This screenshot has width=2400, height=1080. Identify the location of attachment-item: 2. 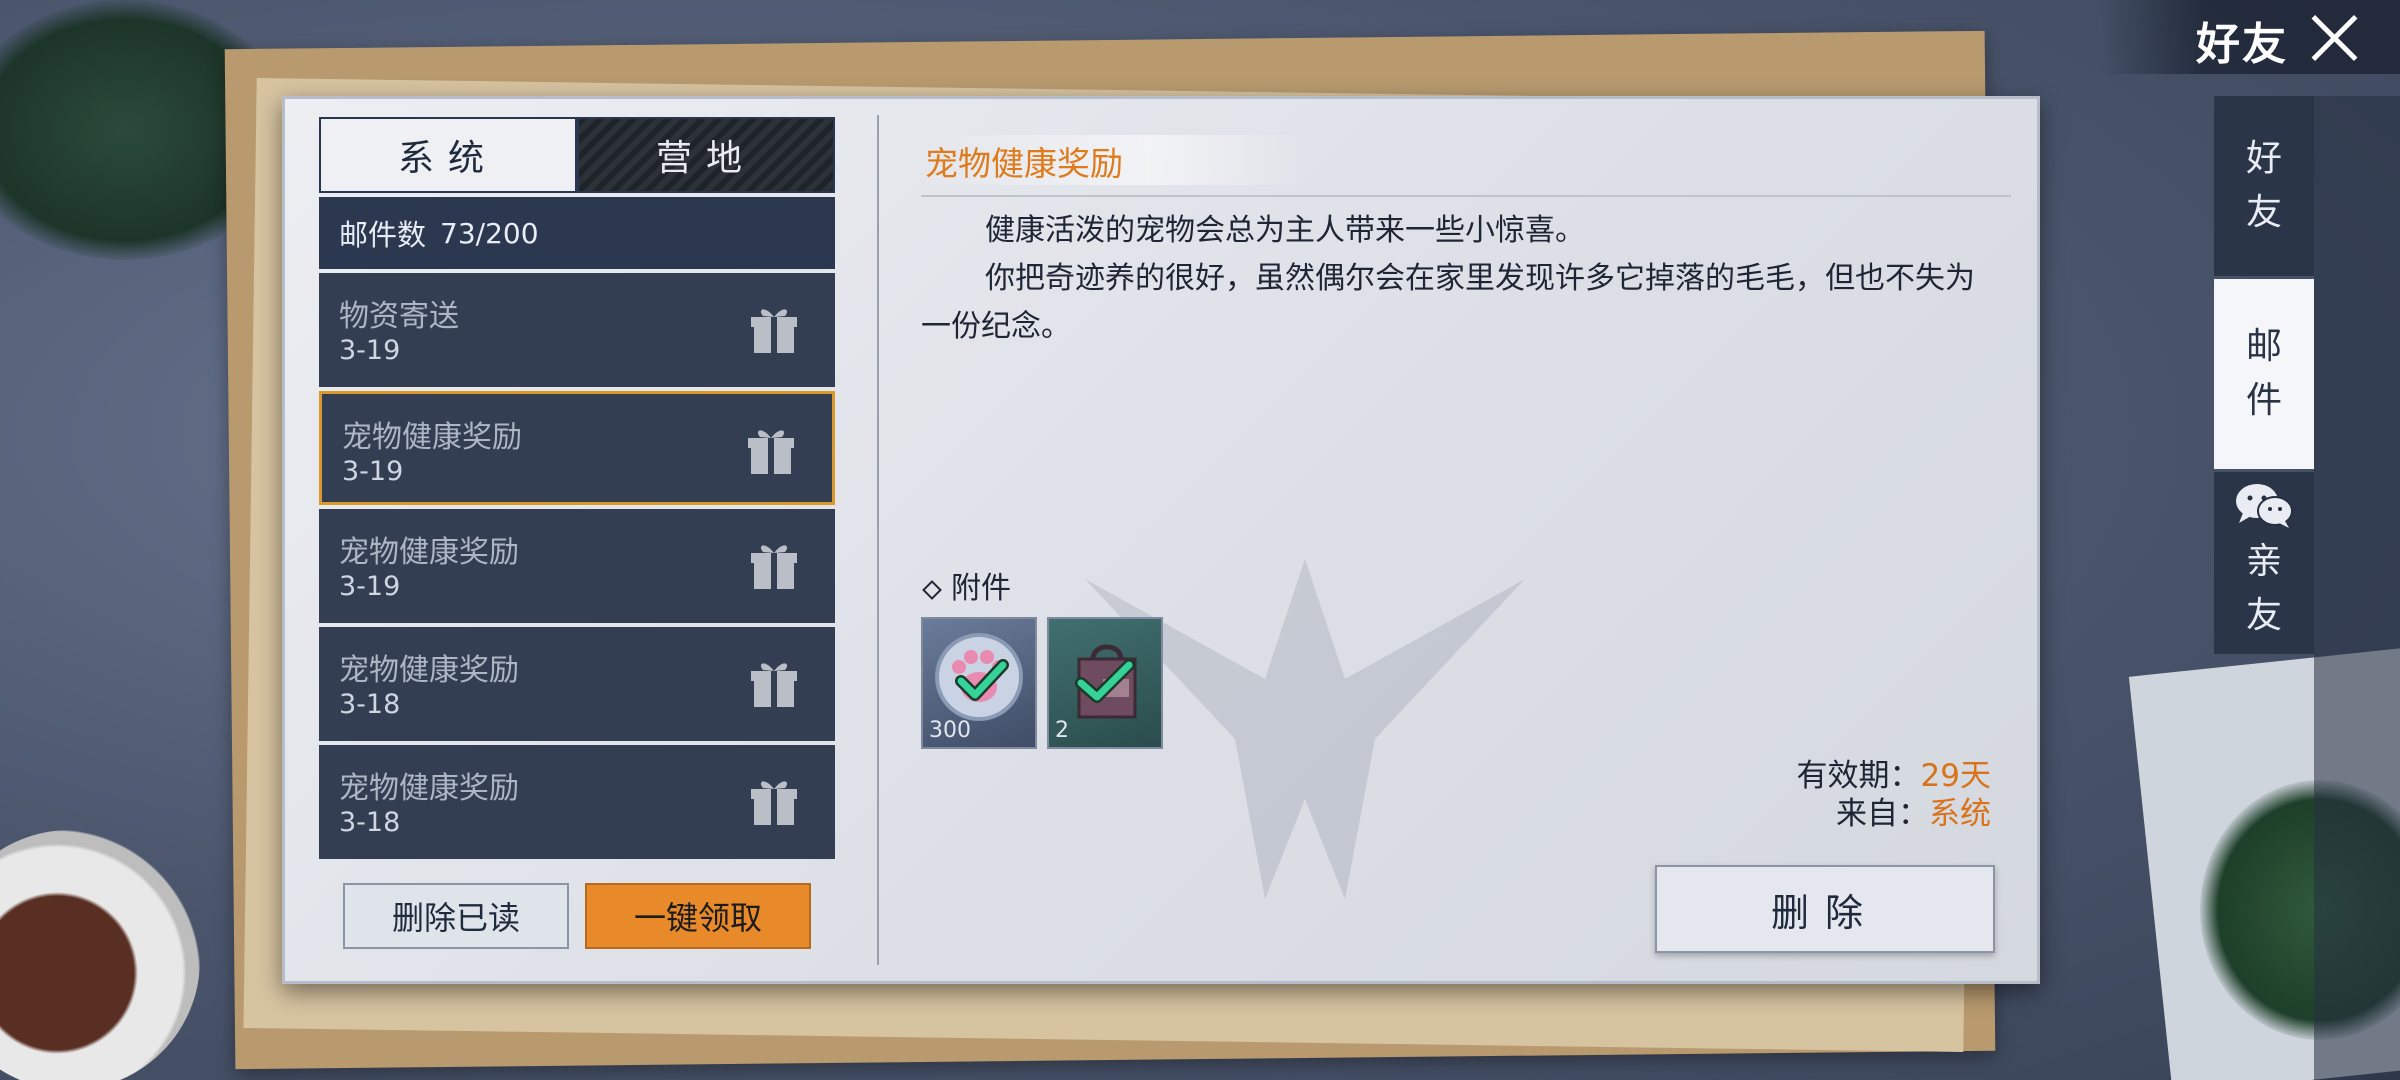
(1105, 683).